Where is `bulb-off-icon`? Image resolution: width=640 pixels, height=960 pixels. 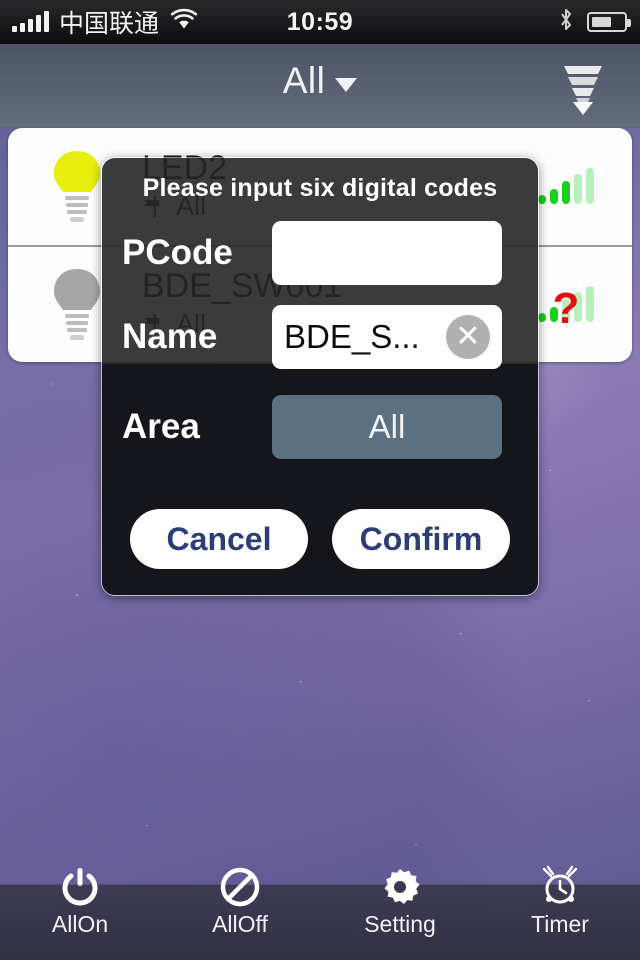 bulb-off-icon is located at coordinates (77, 305).